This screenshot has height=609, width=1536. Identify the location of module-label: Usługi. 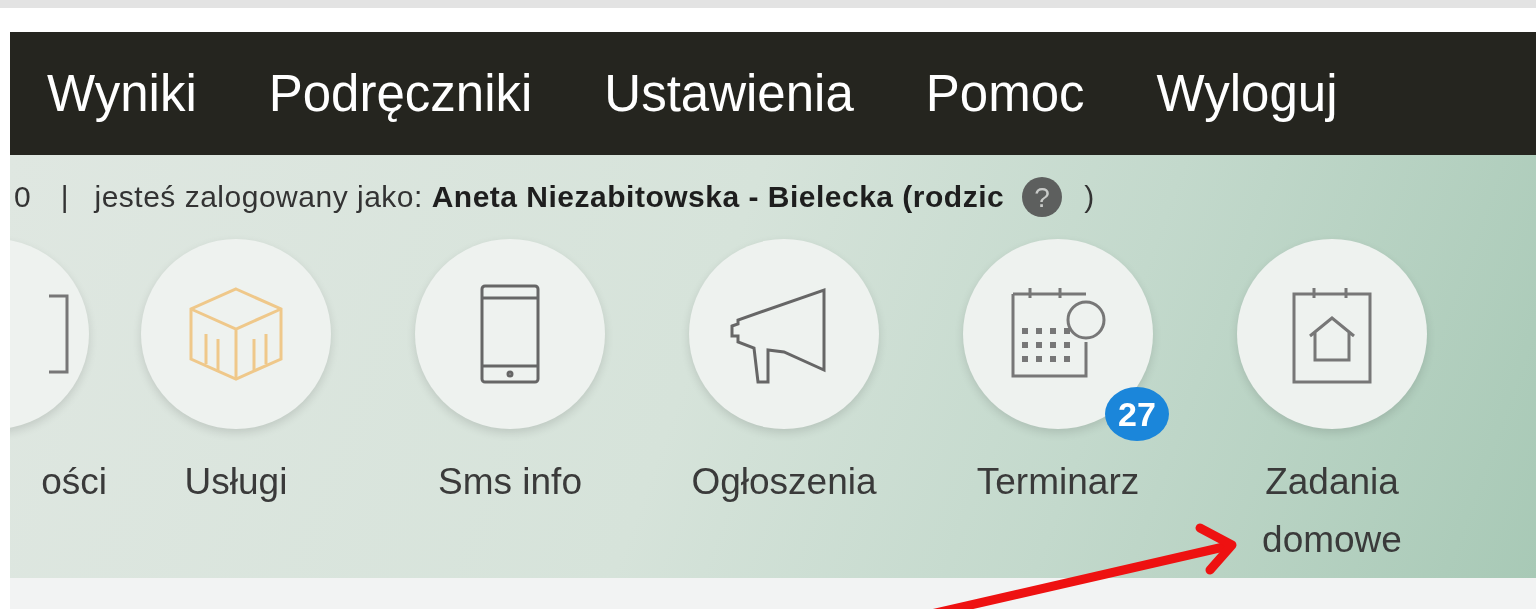
(236, 482).